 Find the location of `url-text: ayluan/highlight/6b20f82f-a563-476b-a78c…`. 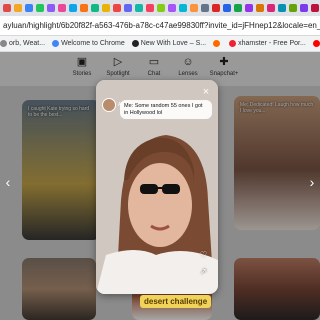

url-text: ayluan/highlight/6b20f82f-a563-476b-a78c… is located at coordinates (161, 25).